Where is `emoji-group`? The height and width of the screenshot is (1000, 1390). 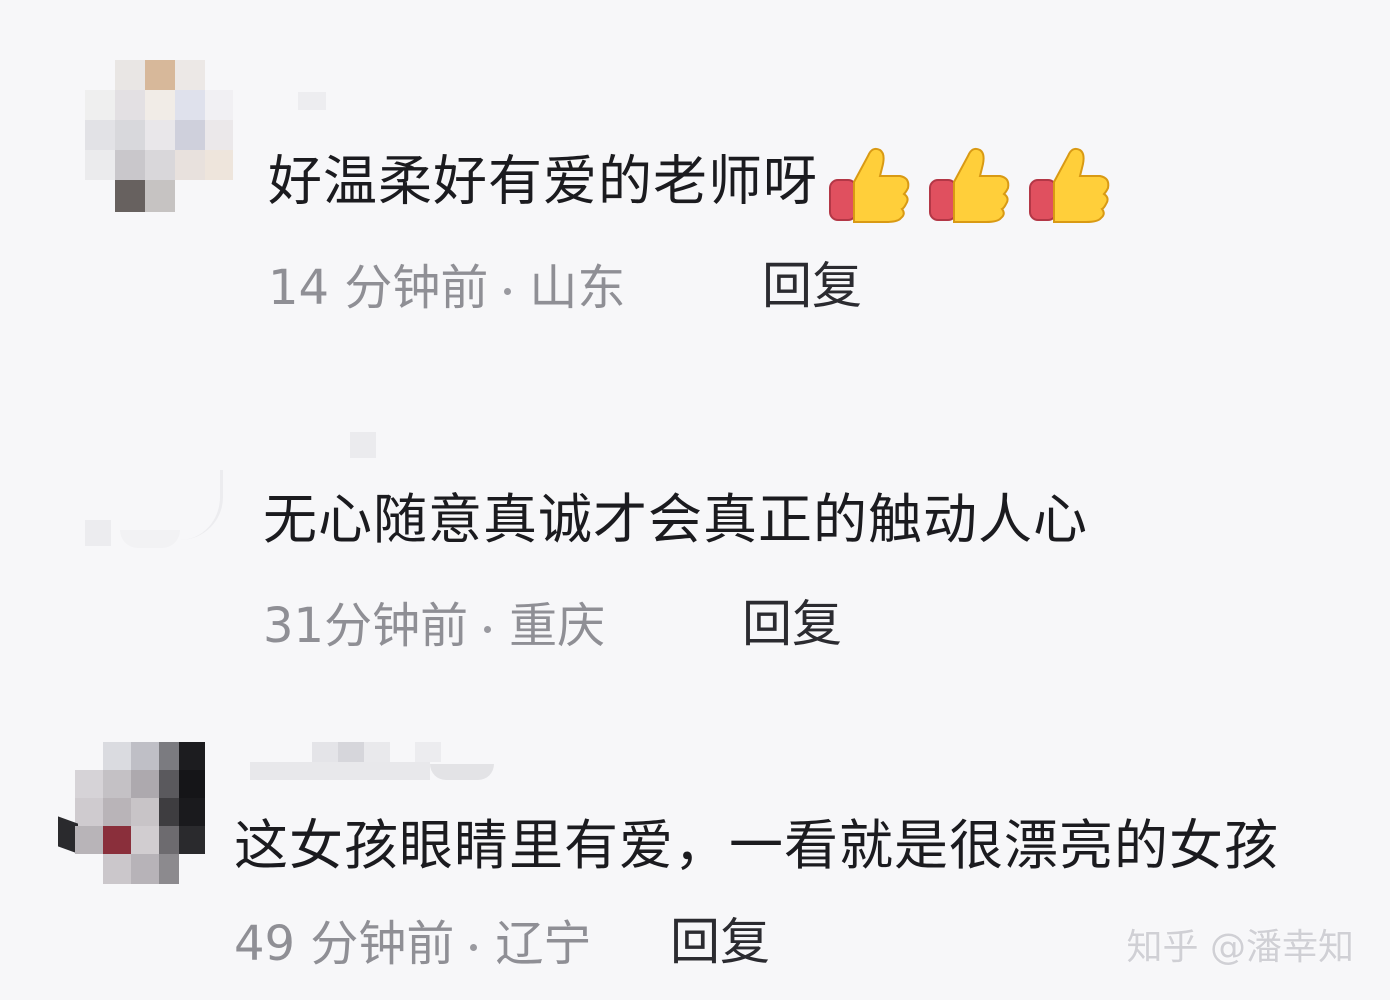
emoji-group is located at coordinates (969, 185).